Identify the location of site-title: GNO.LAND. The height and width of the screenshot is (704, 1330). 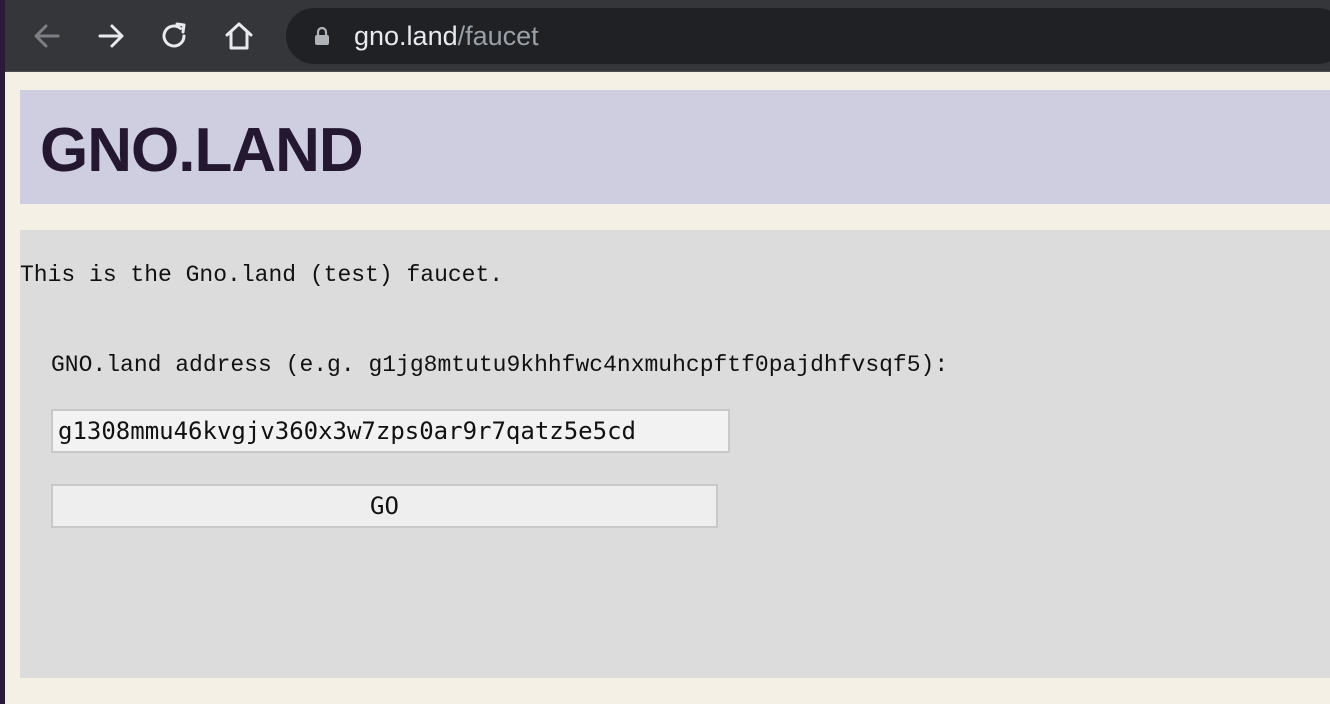
(202, 147).